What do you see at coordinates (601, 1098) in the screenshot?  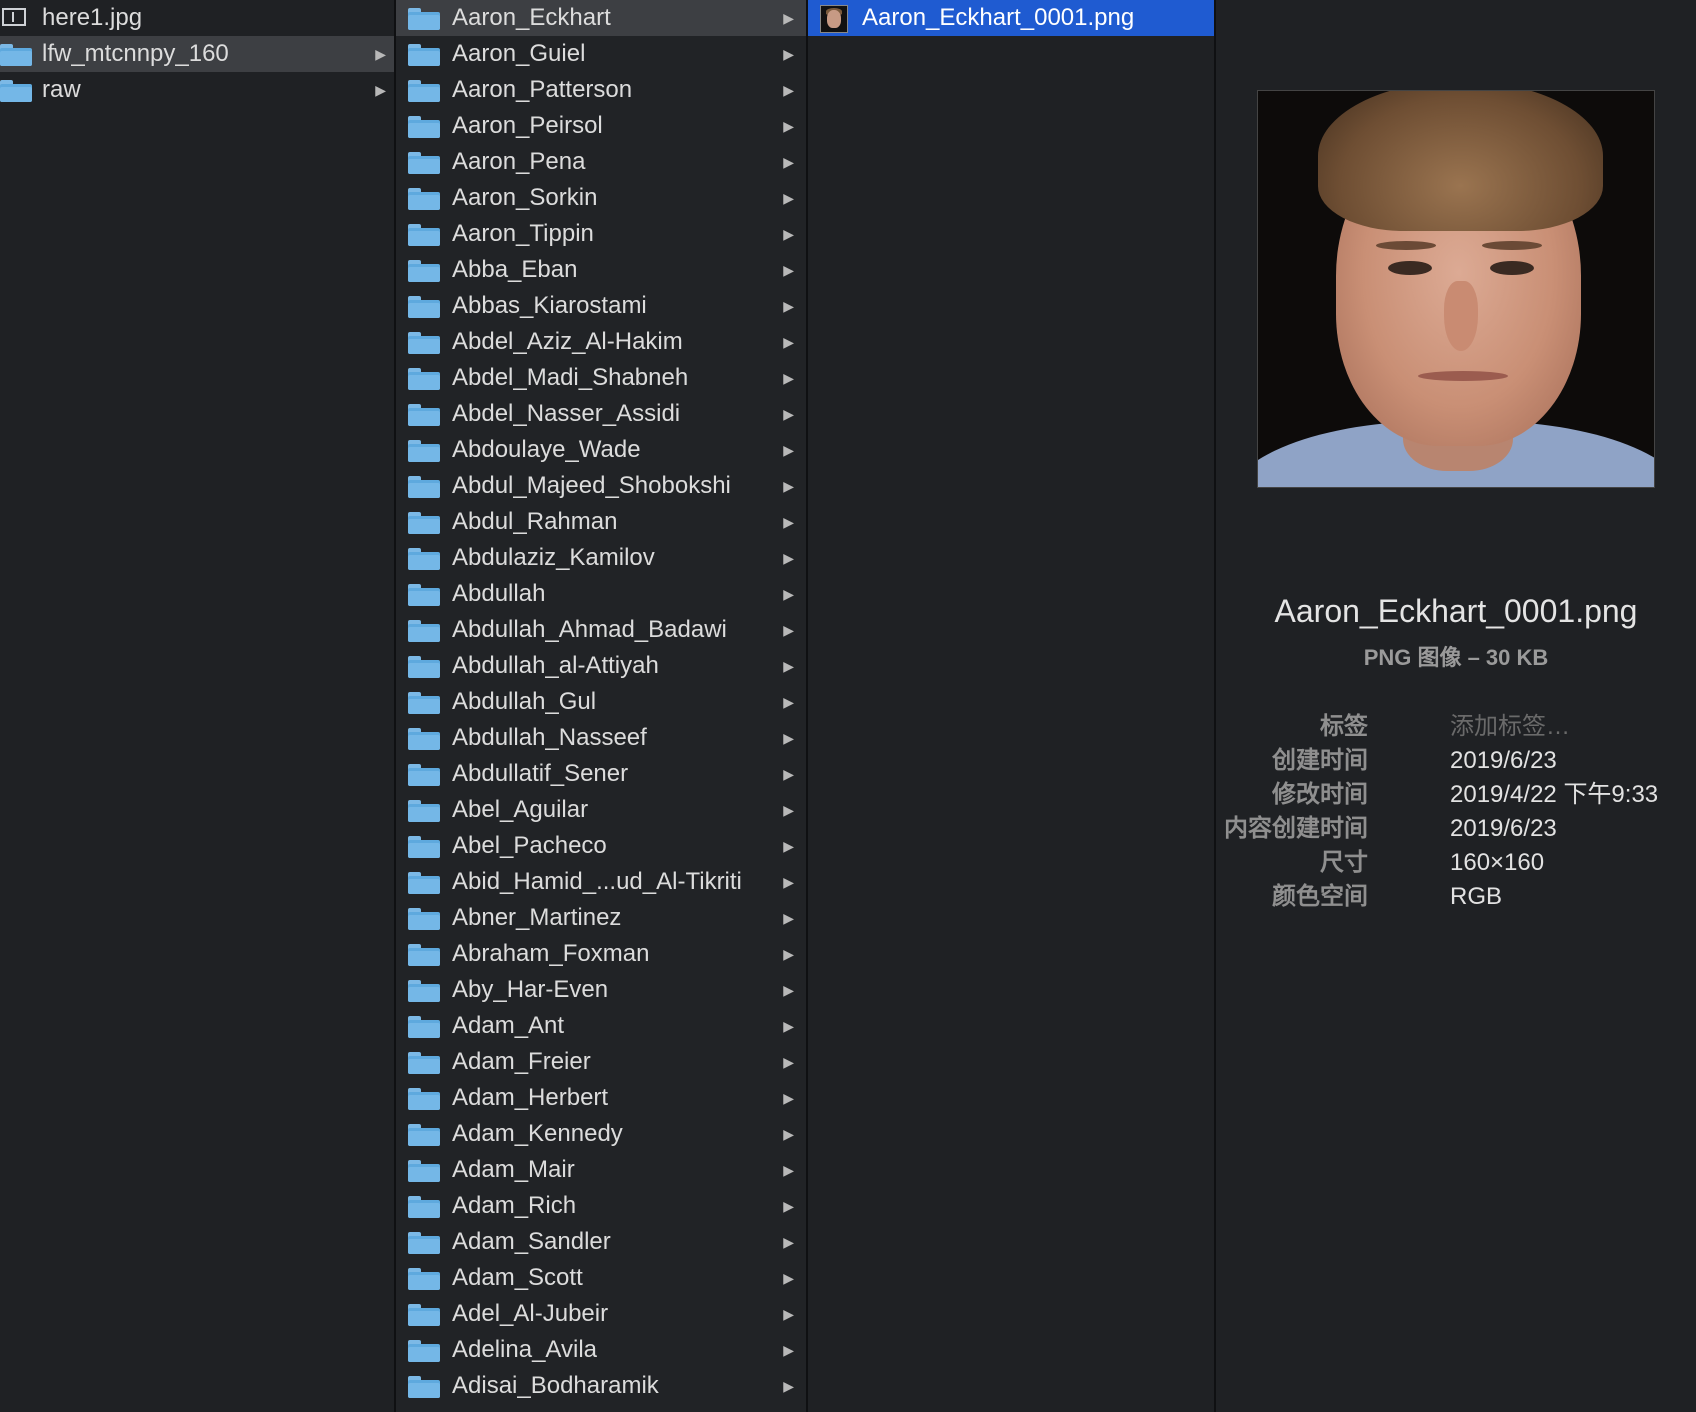 I see `folder-item: Adam_Herbert ▶` at bounding box center [601, 1098].